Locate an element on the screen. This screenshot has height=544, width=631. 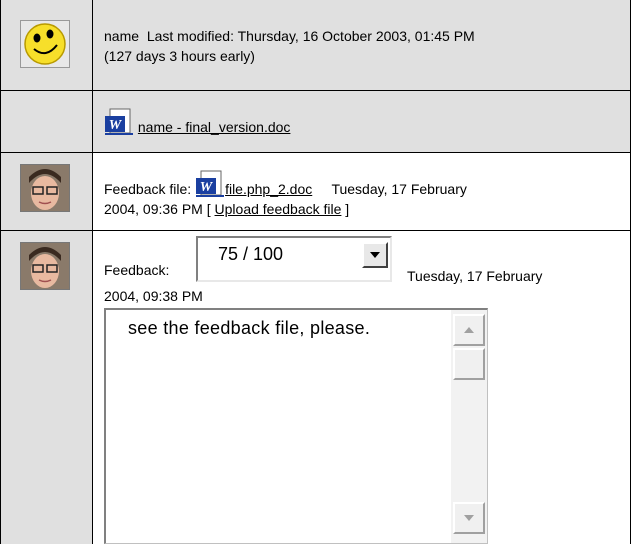
bracket-close: ] is located at coordinates (345, 209).